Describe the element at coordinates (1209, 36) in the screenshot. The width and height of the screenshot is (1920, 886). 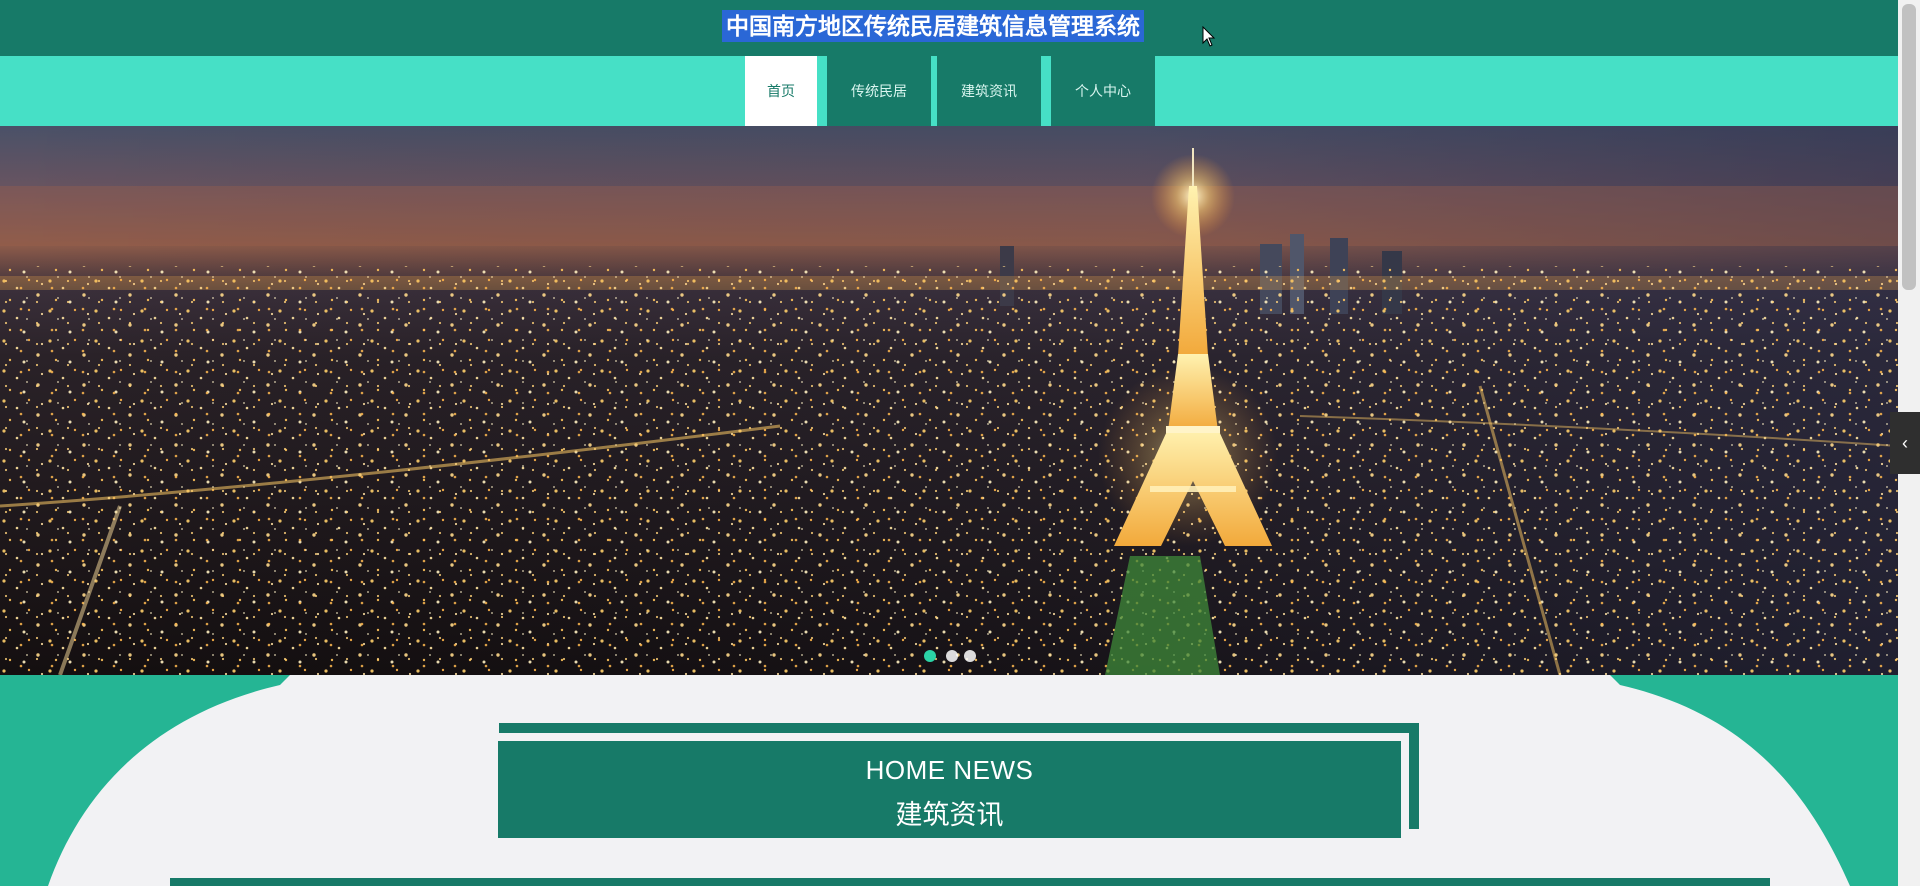
I see `mouse-pointer-icon` at that location.